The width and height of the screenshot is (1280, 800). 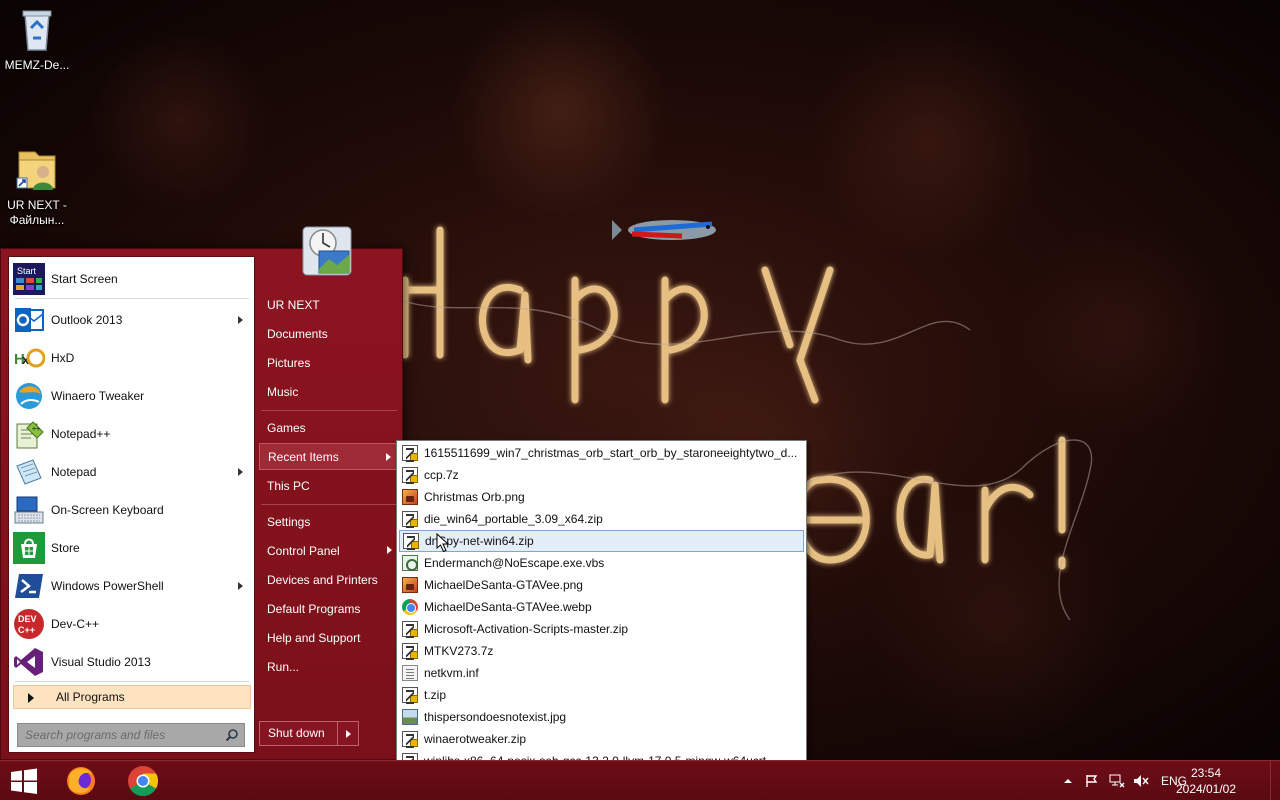 What do you see at coordinates (328, 485) in the screenshot?
I see `right-item-this-pc: This PC` at bounding box center [328, 485].